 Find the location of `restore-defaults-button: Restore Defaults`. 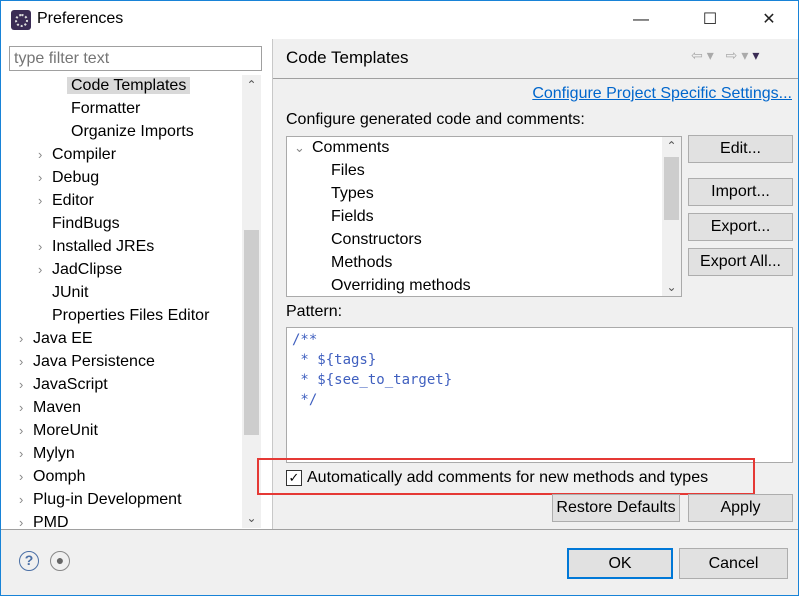

restore-defaults-button: Restore Defaults is located at coordinates (616, 508).